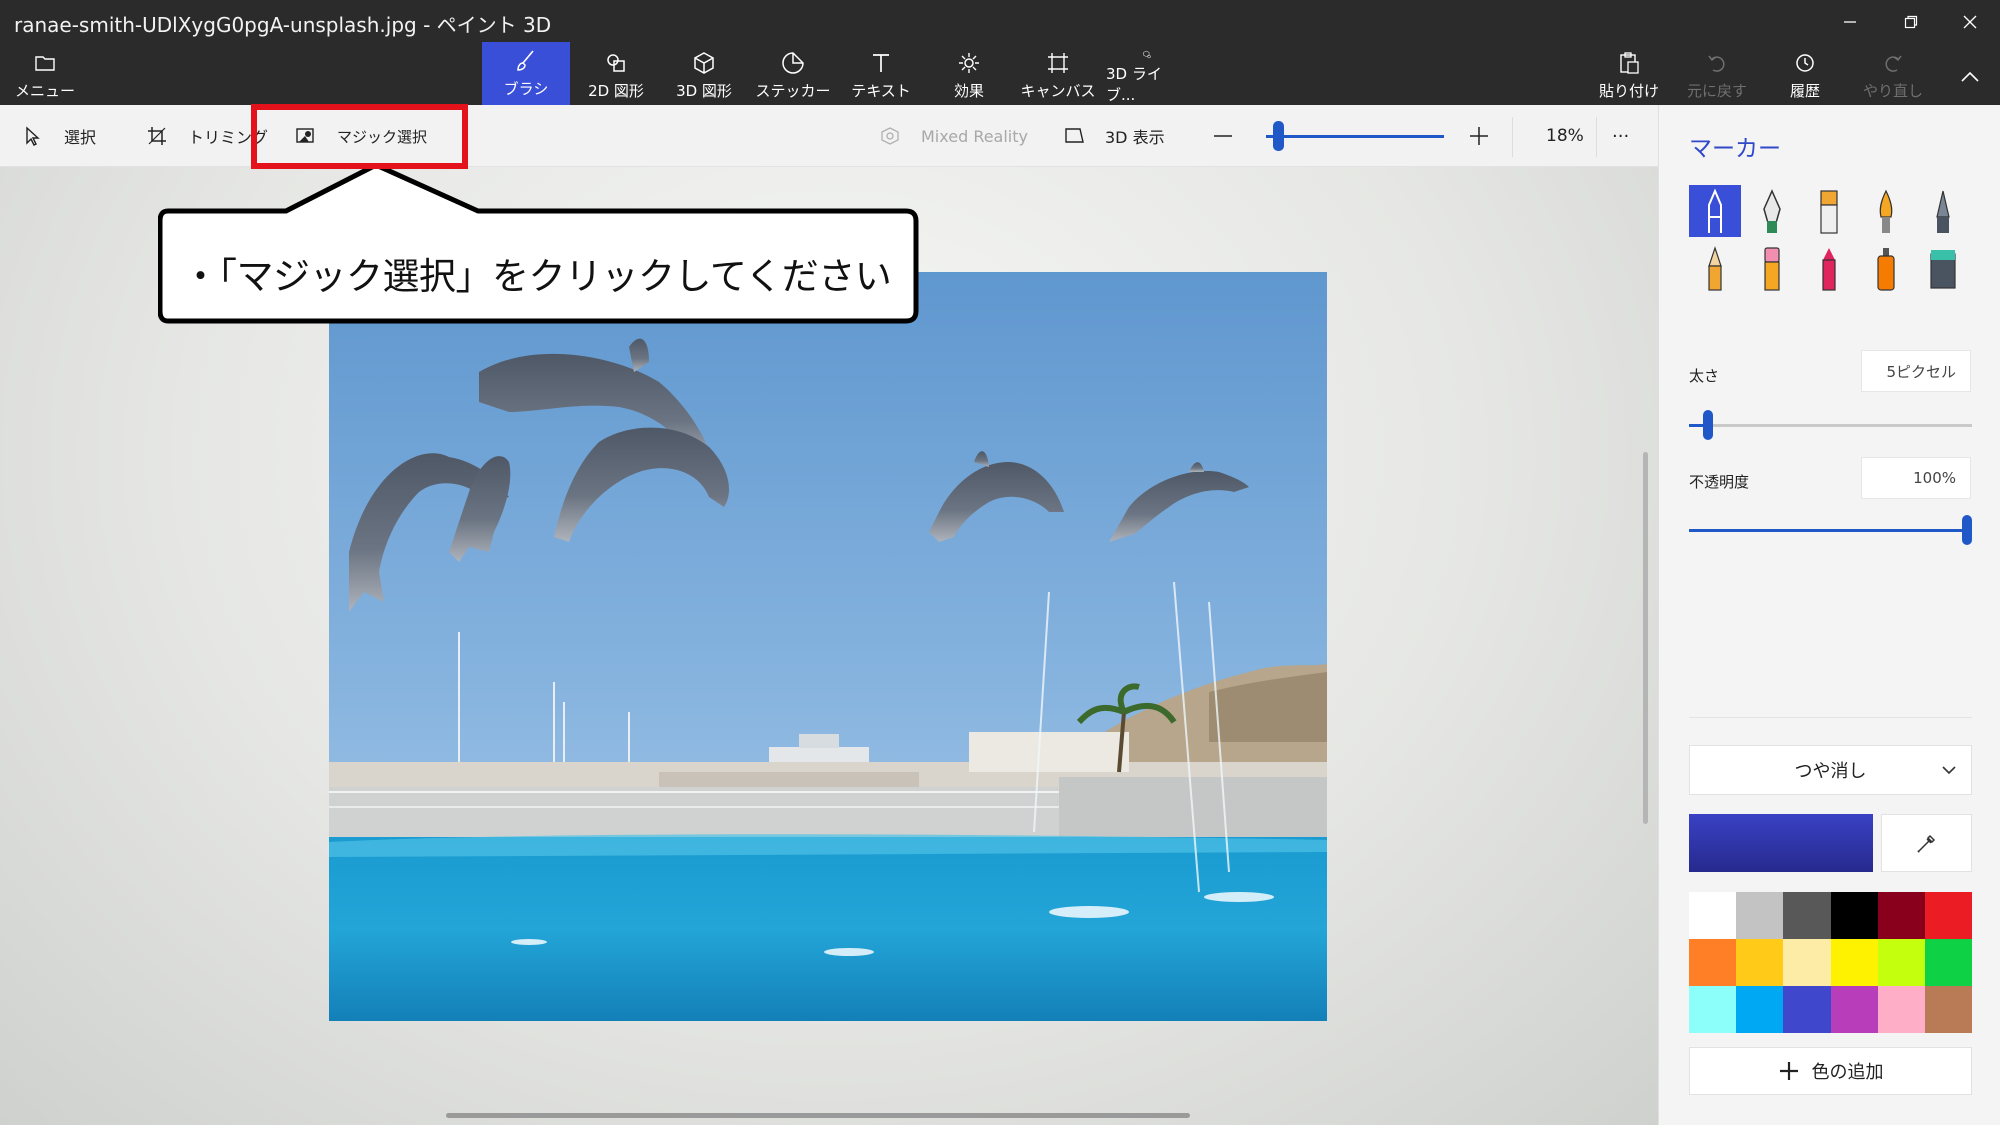 The width and height of the screenshot is (2000, 1125). Describe the element at coordinates (1828, 530) in the screenshot. I see `opacity-slider-fill` at that location.